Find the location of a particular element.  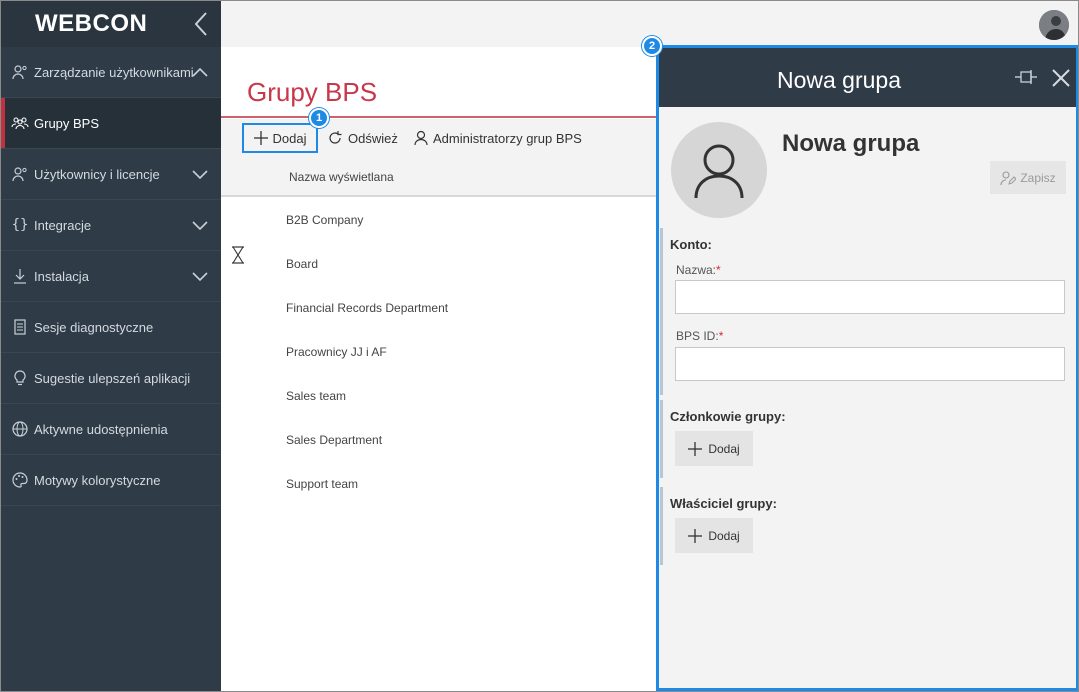

account-section: Konto: Nazwa:* BPS ID:* is located at coordinates (866, 311).